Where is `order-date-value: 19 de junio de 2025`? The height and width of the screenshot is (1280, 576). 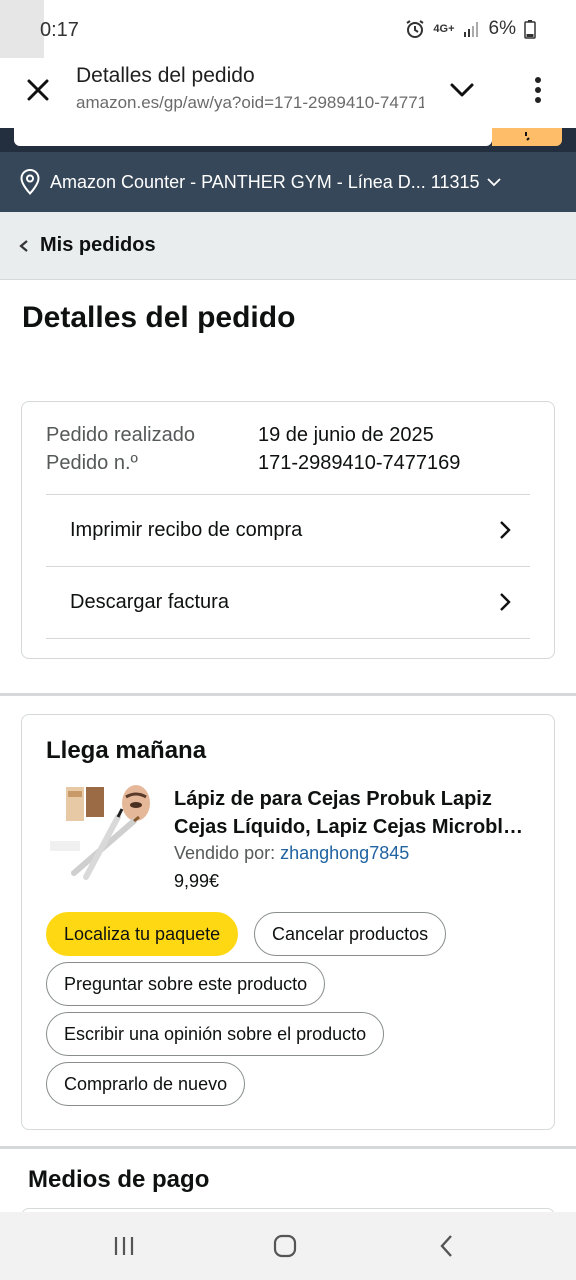
order-date-value: 19 de junio de 2025 is located at coordinates (346, 435).